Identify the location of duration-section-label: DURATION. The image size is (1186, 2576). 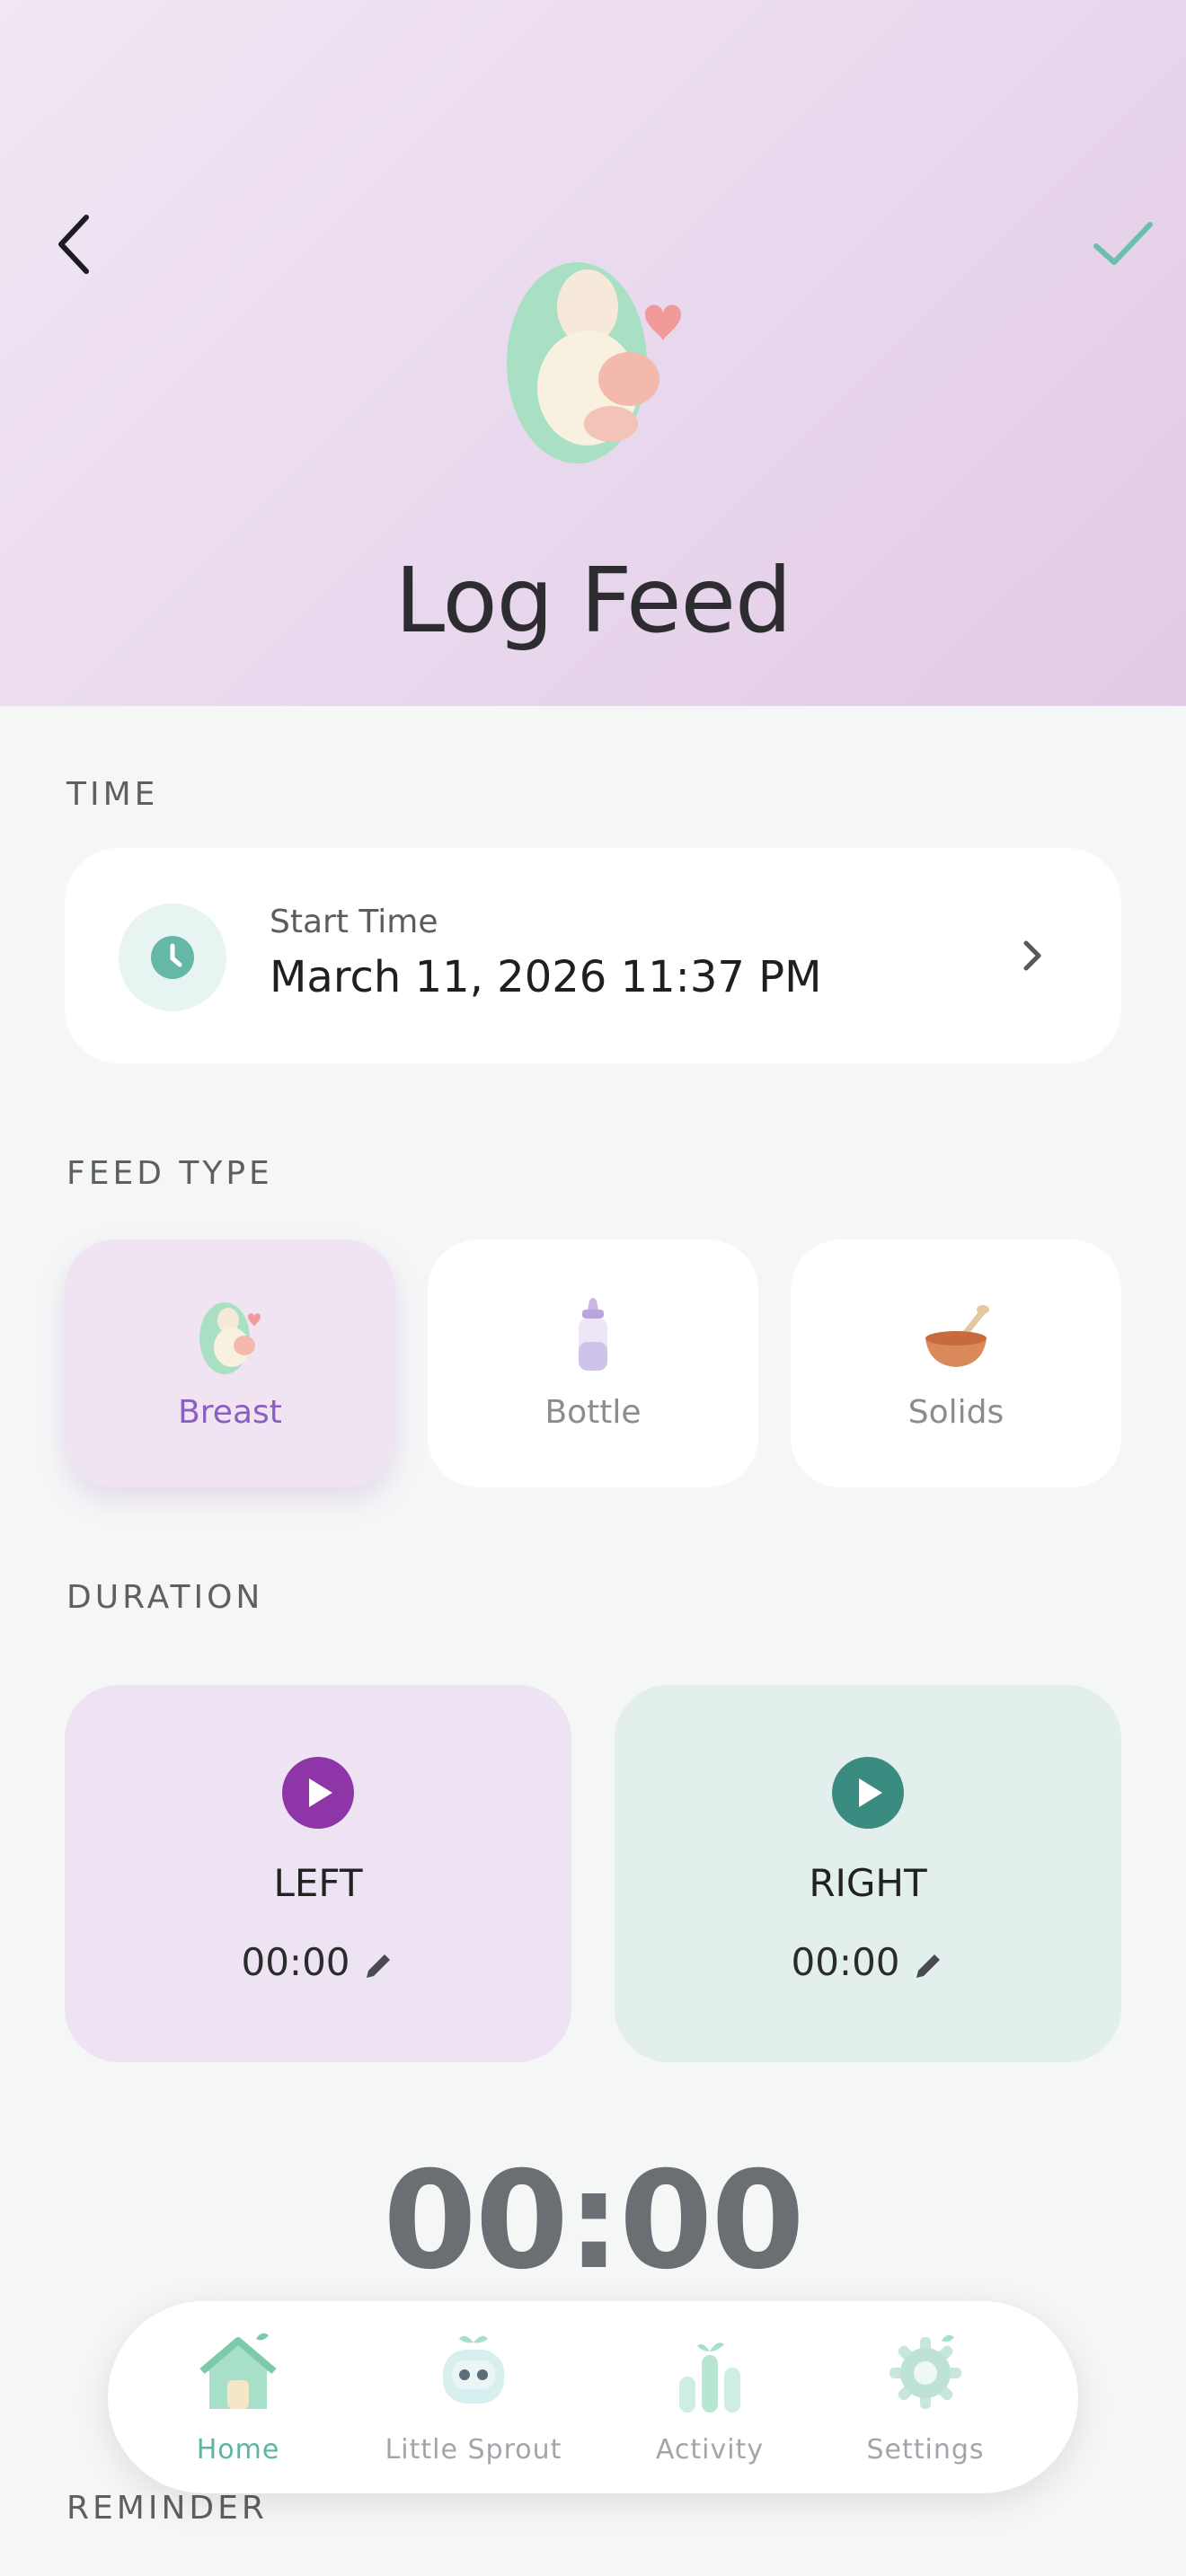
(165, 1597).